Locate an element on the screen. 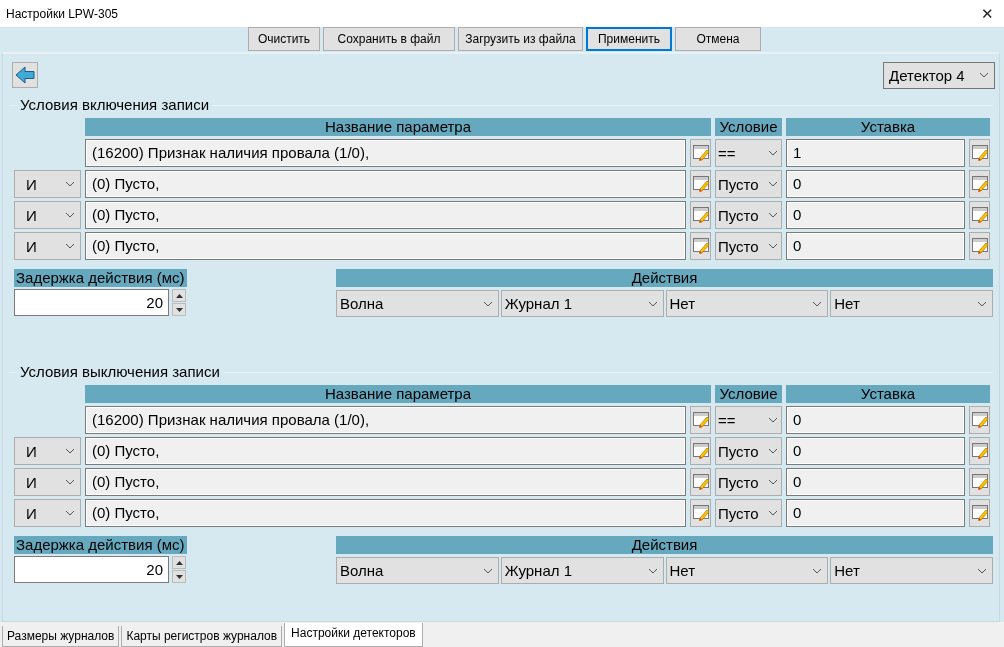  toolbar-button: Сохранить в файл is located at coordinates (389, 39).